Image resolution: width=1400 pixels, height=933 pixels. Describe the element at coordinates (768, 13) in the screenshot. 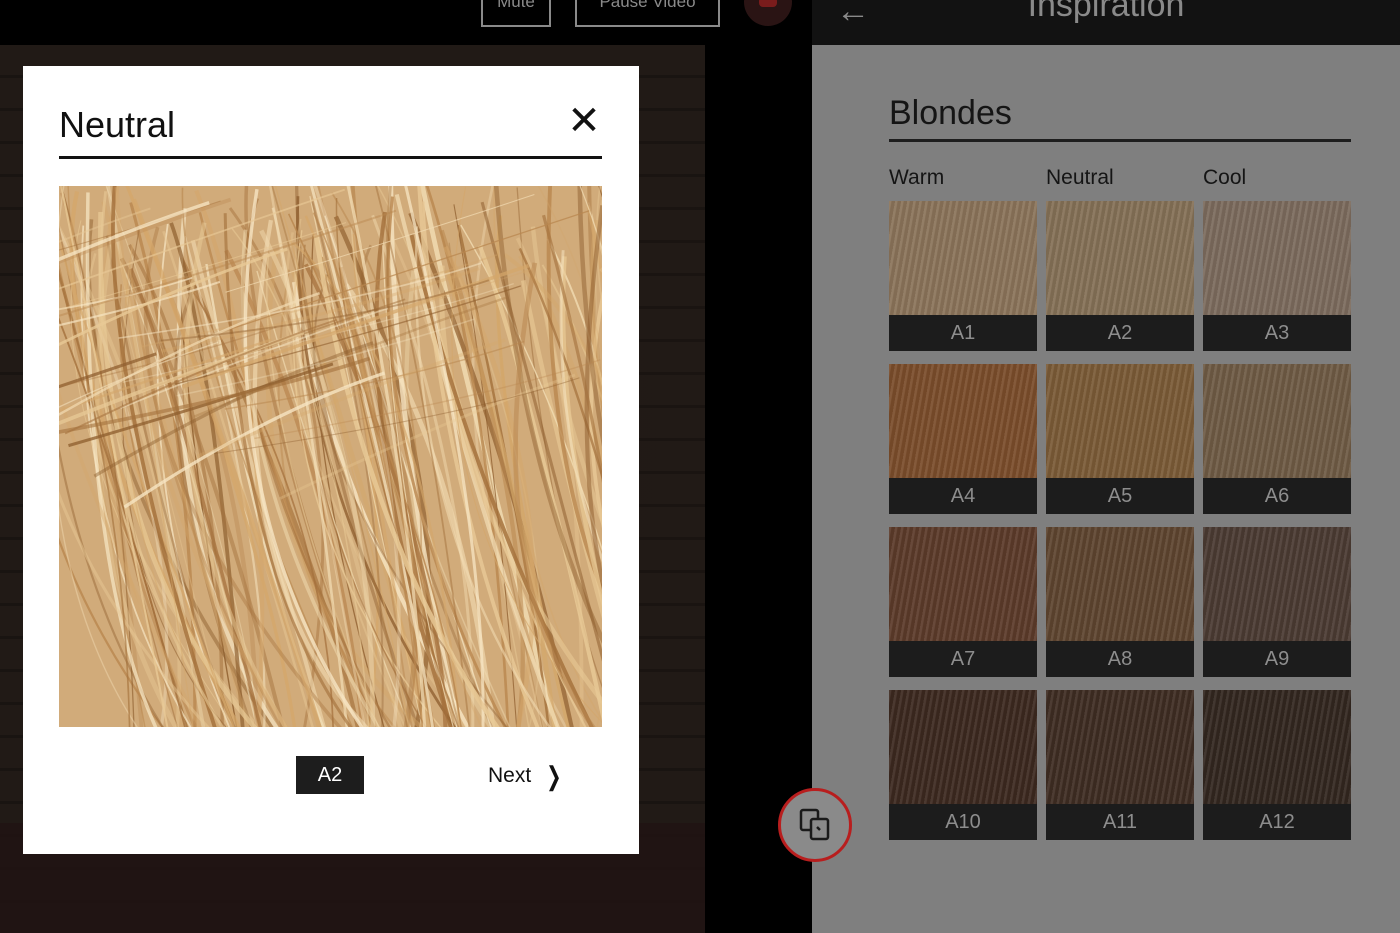

I see `end-call-button` at that location.